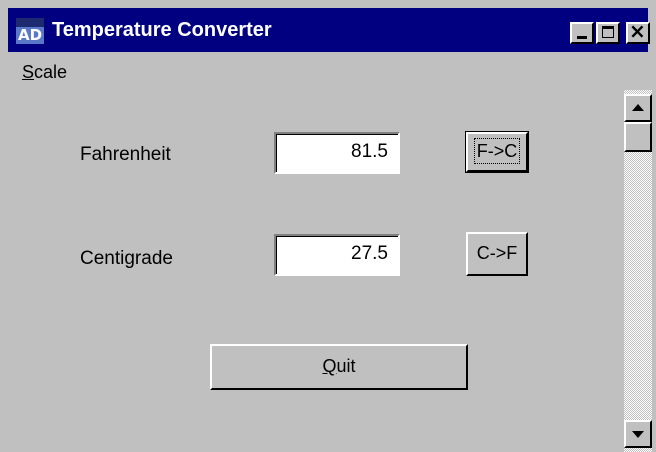  I want to click on window-title: Temperature Converter, so click(162, 30).